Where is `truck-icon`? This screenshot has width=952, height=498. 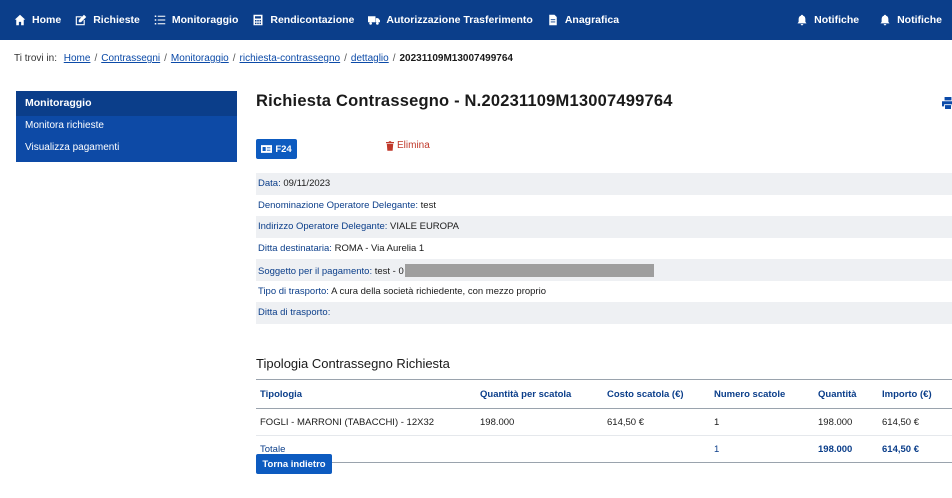
truck-icon is located at coordinates (374, 20).